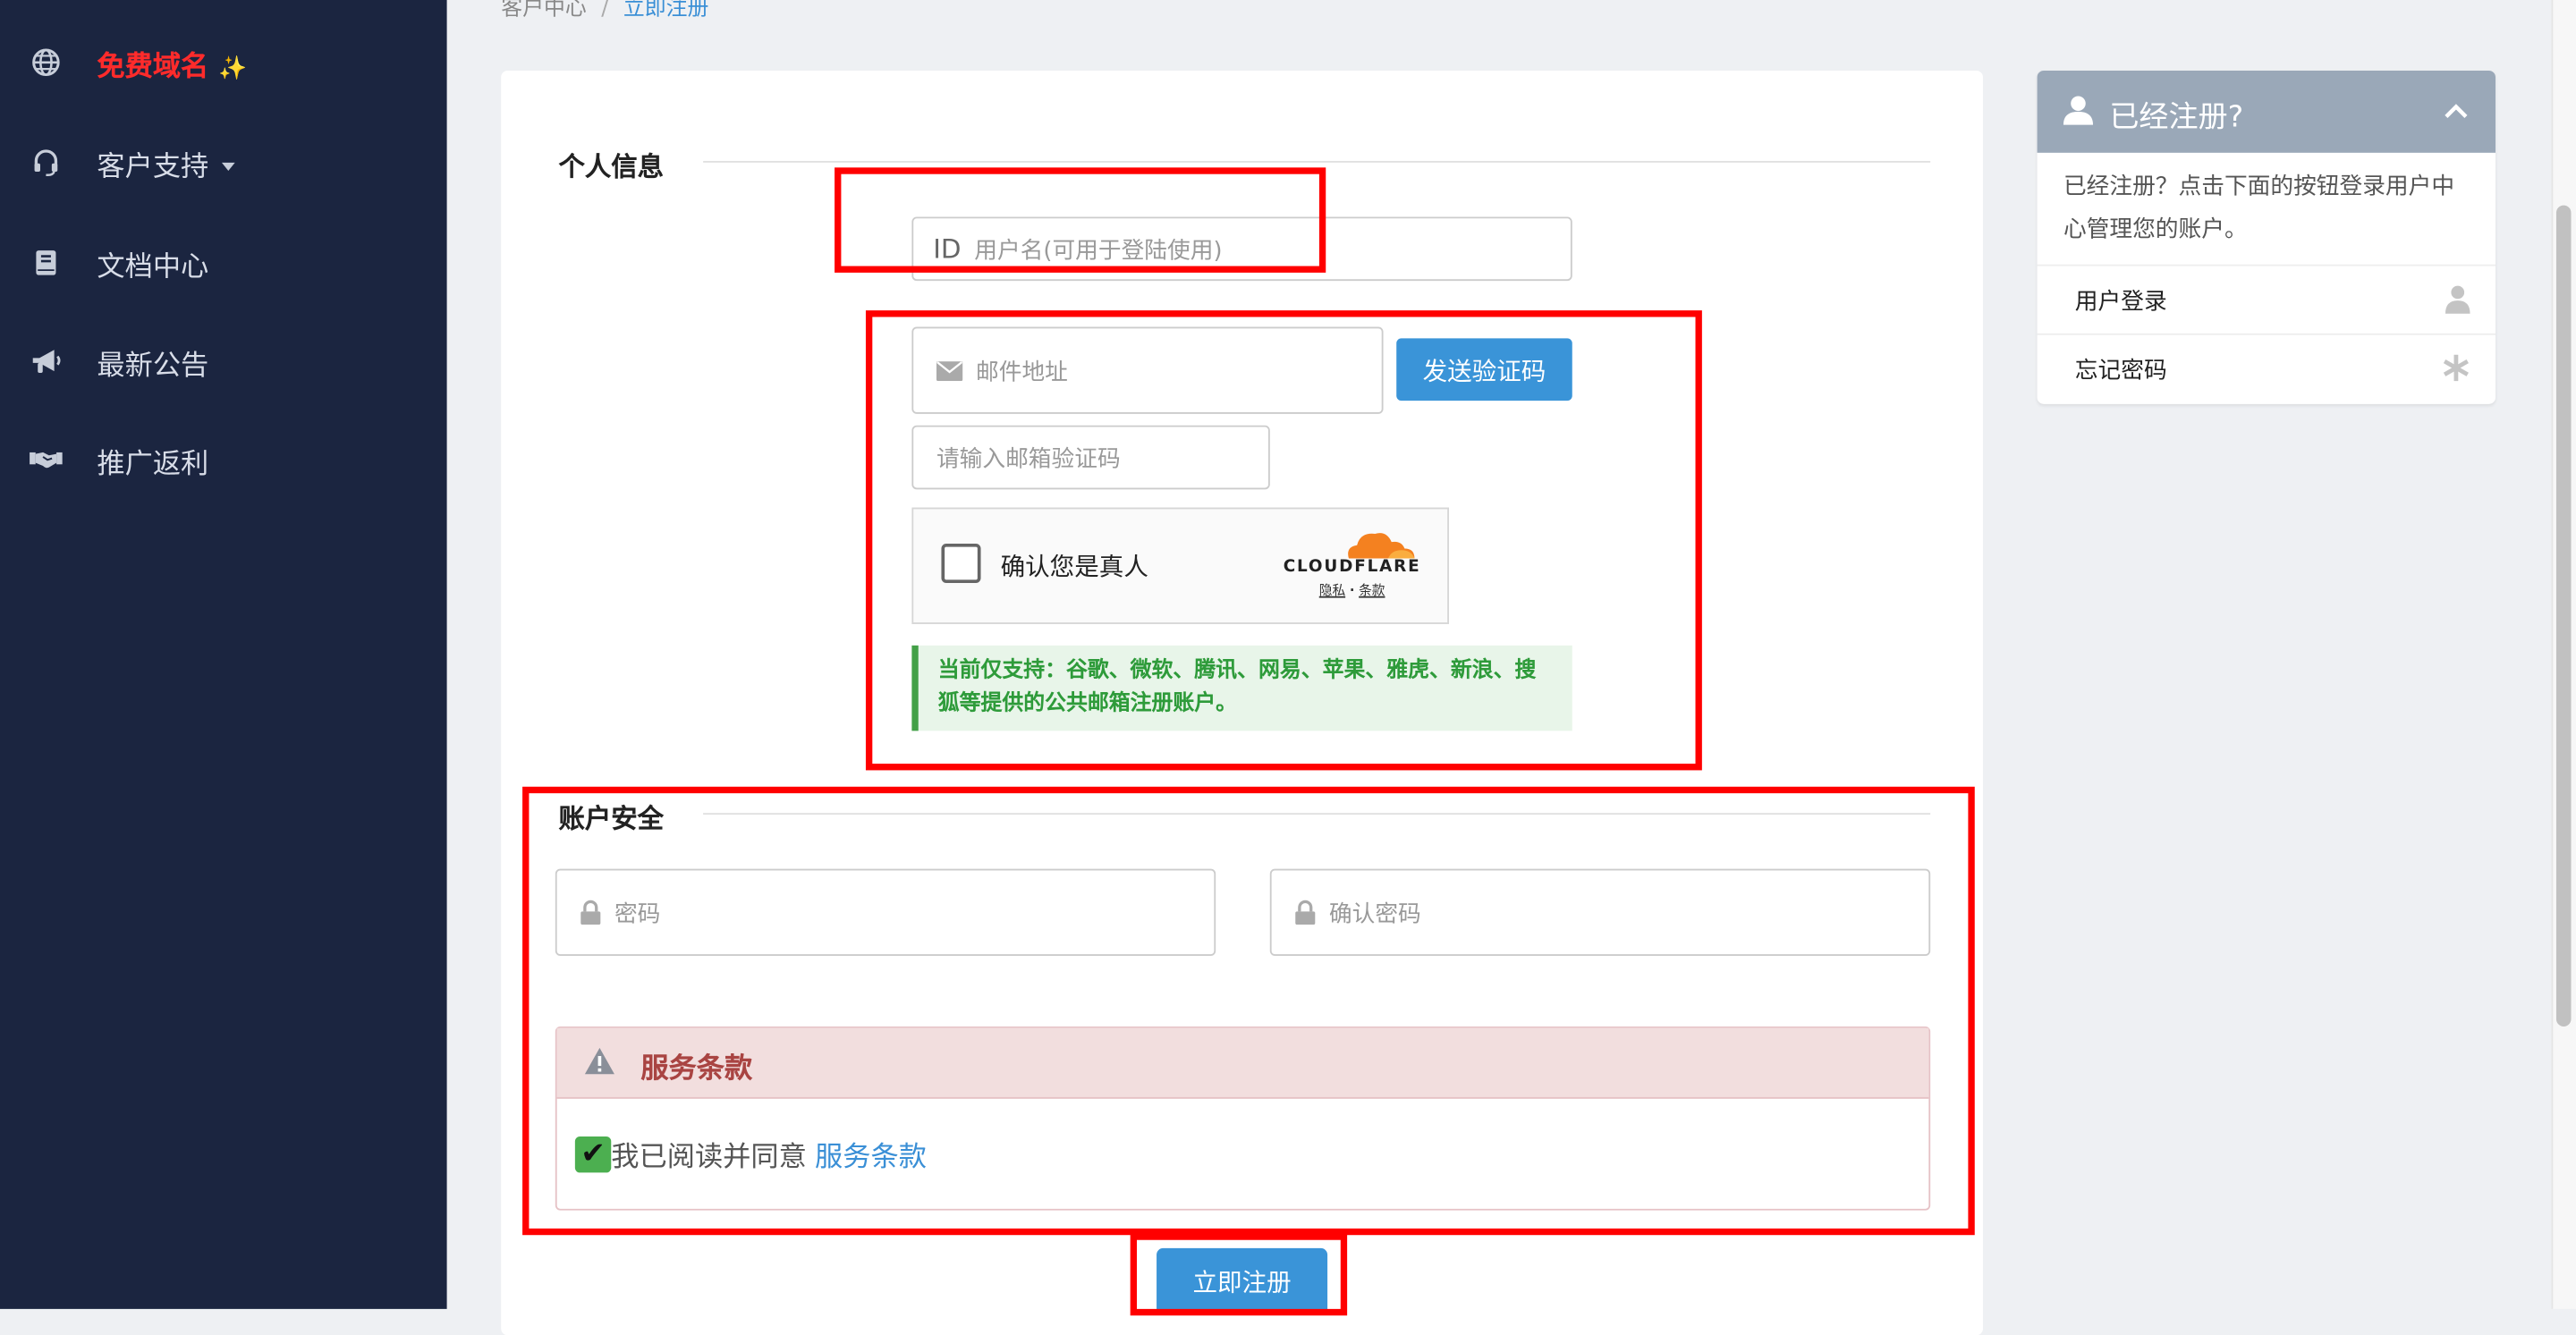 This screenshot has height=1335, width=2576. Describe the element at coordinates (223, 460) in the screenshot. I see `sidebar-item-affiliate: 推广返利` at that location.